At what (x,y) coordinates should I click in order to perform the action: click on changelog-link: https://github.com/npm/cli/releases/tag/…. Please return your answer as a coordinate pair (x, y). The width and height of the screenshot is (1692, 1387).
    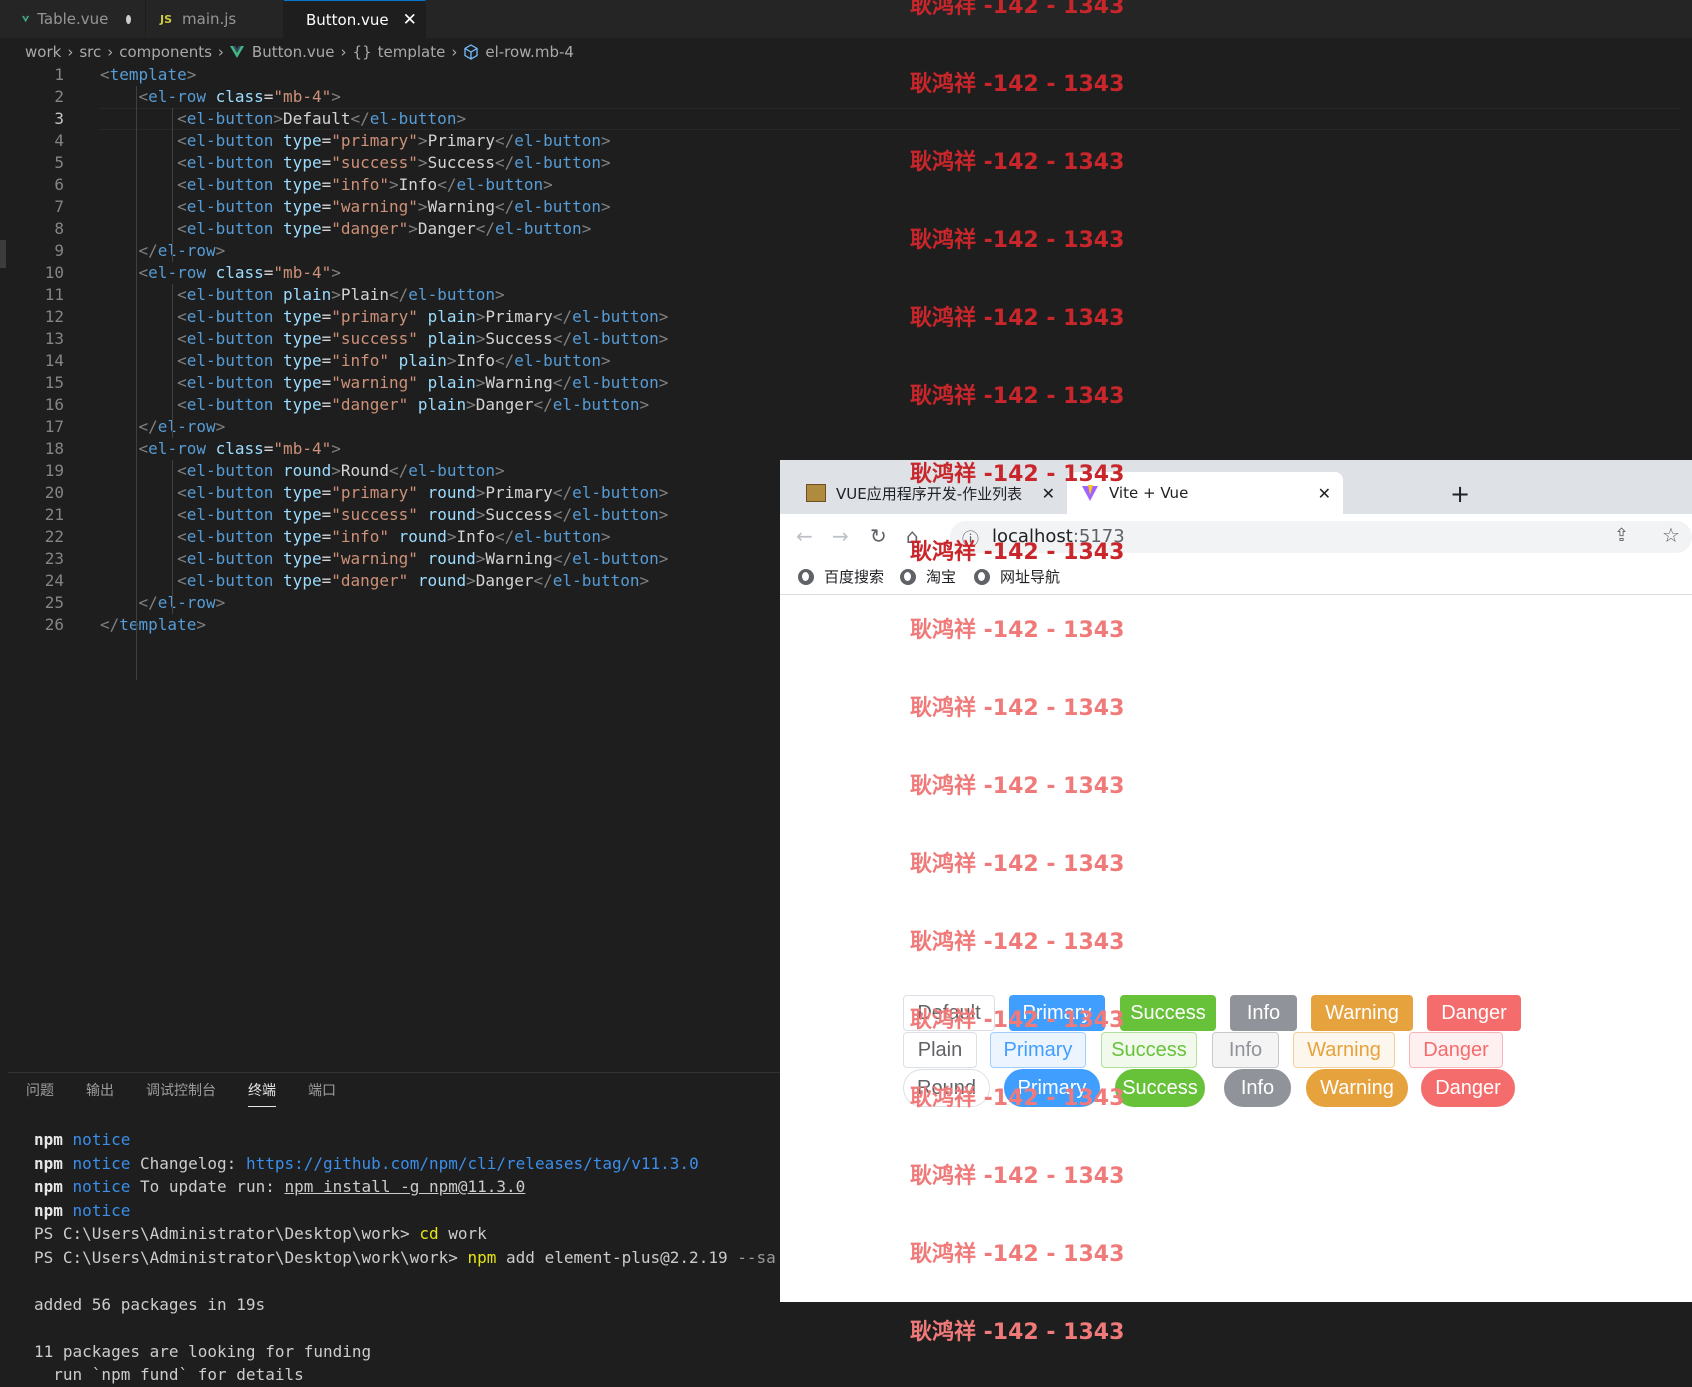
    Looking at the image, I should click on (472, 1163).